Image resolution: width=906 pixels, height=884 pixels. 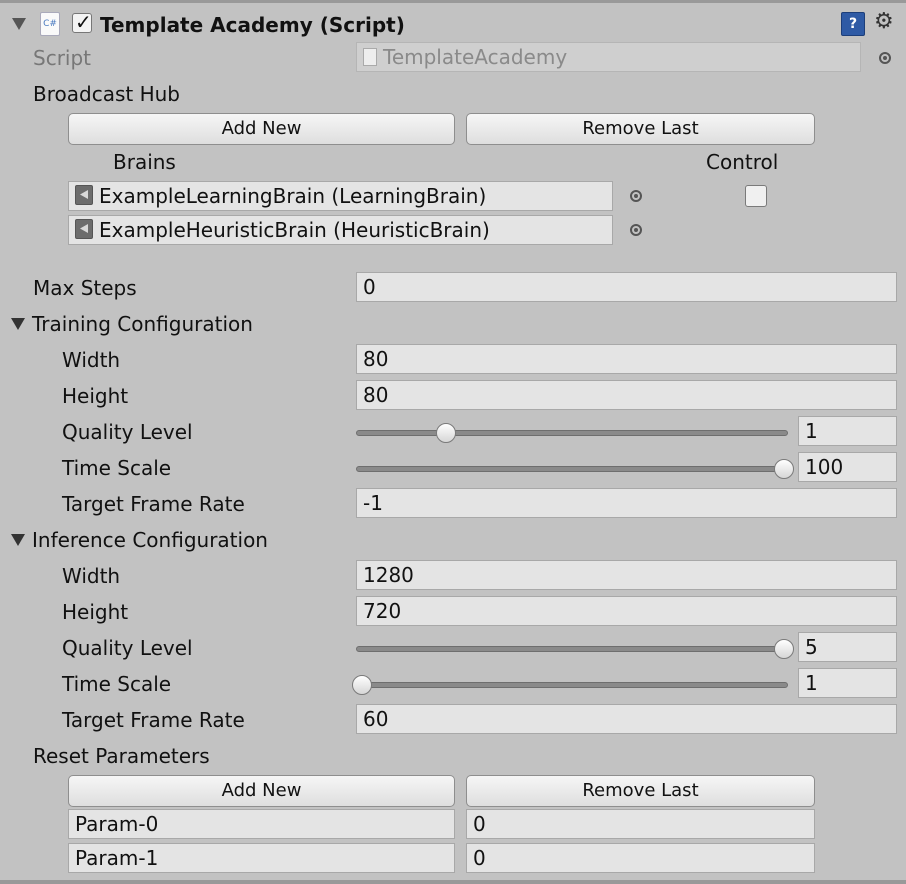 What do you see at coordinates (261, 791) in the screenshot?
I see `reset-parameters-add-new-button: Add New` at bounding box center [261, 791].